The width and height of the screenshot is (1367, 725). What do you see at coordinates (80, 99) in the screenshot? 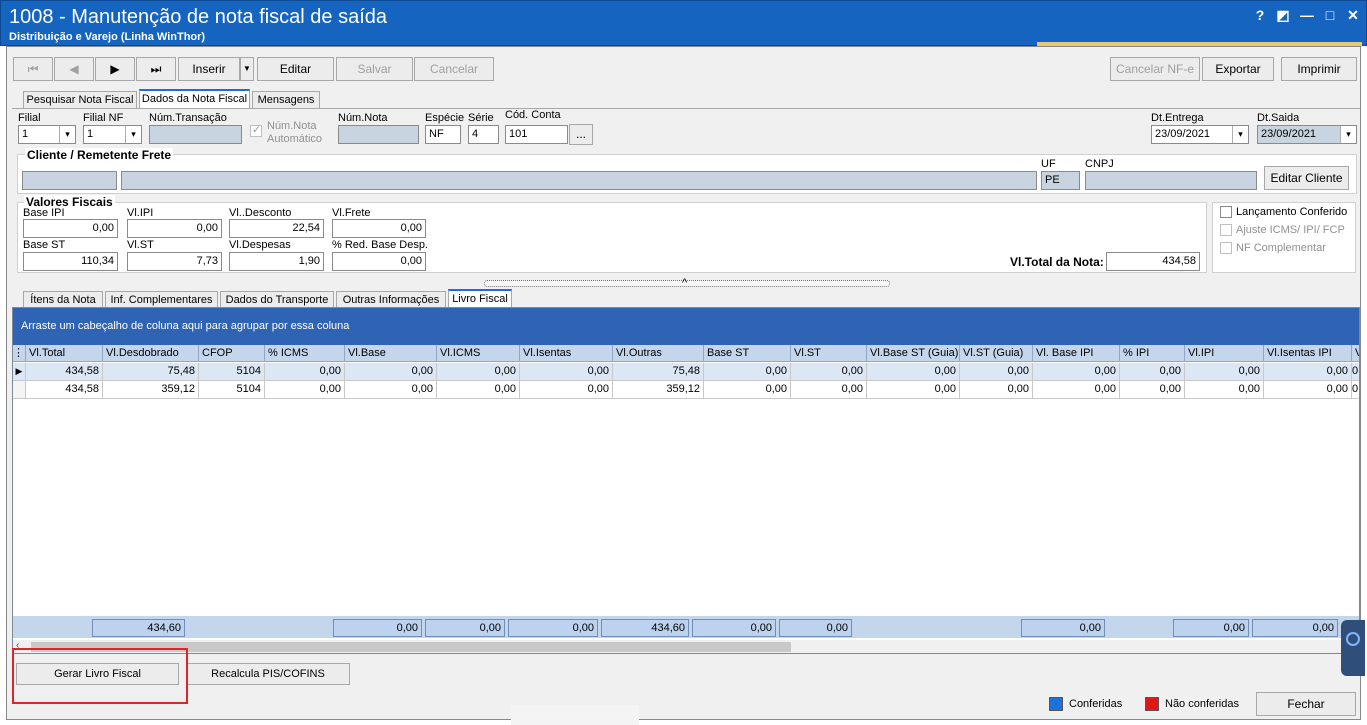
I see `tab-pesquisar-nota: Pesquisar Nota Fiscal` at bounding box center [80, 99].